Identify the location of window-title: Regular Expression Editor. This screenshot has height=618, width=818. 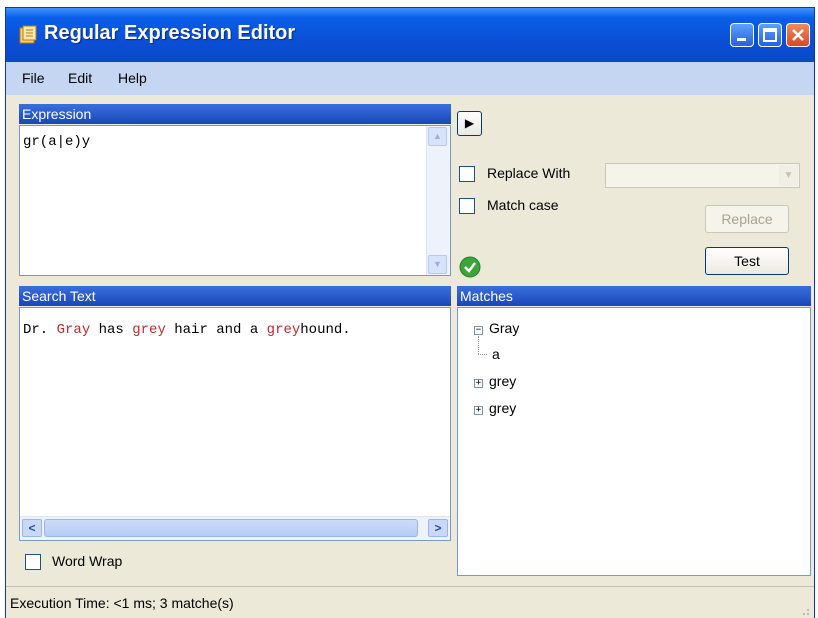
(170, 33).